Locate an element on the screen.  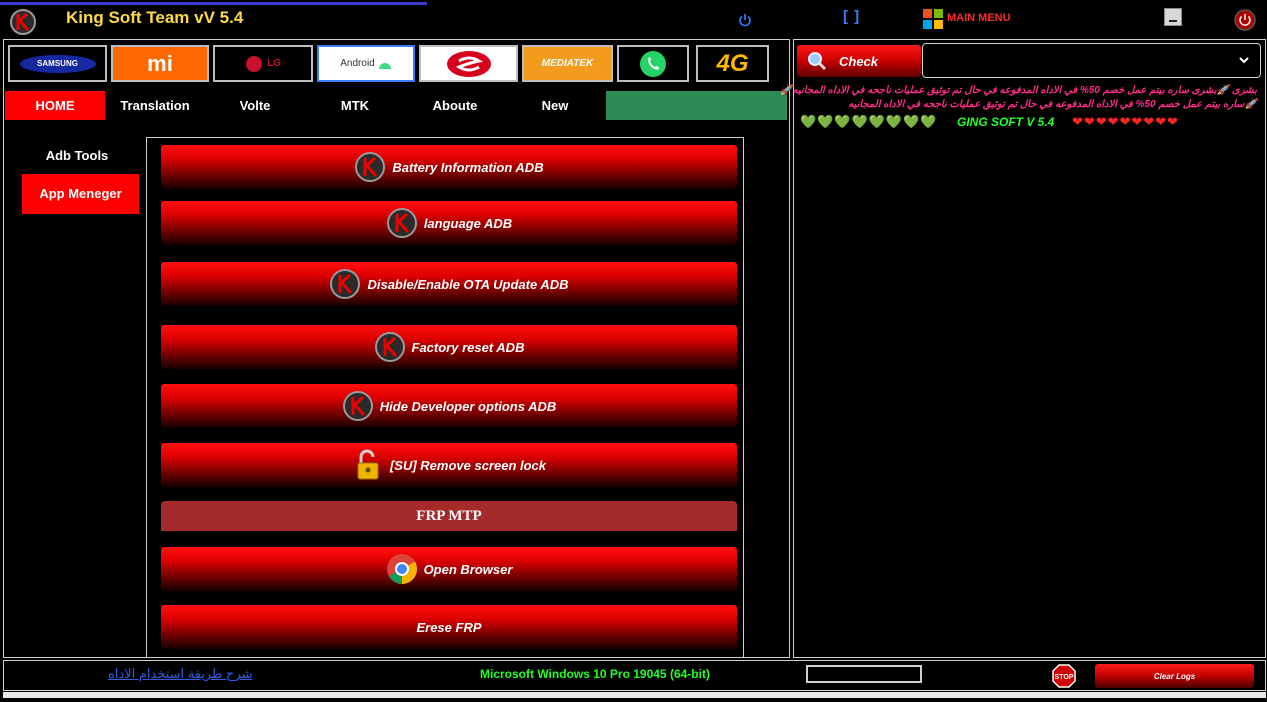
tab-translation: Translation is located at coordinates (155, 105).